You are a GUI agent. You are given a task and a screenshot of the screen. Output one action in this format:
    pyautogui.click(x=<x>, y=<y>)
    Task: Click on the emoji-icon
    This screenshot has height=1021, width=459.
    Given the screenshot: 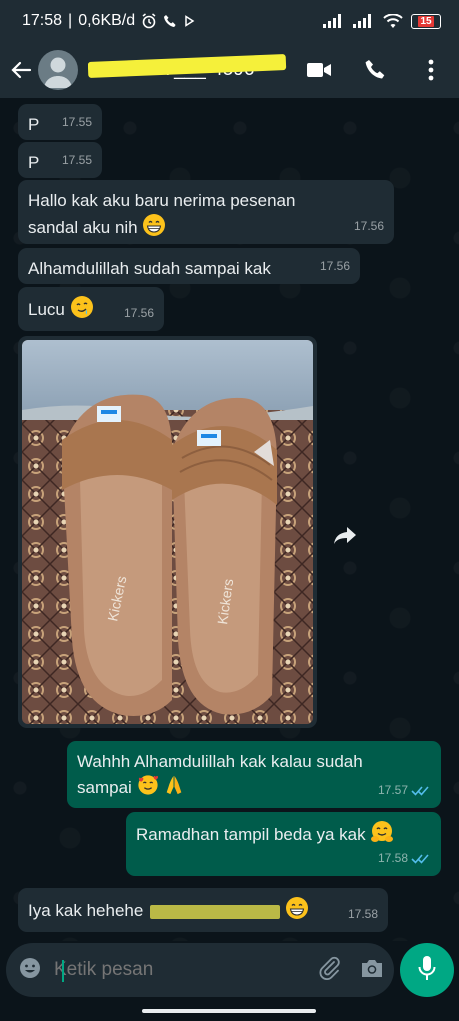 What is the action you would take?
    pyautogui.click(x=30, y=970)
    